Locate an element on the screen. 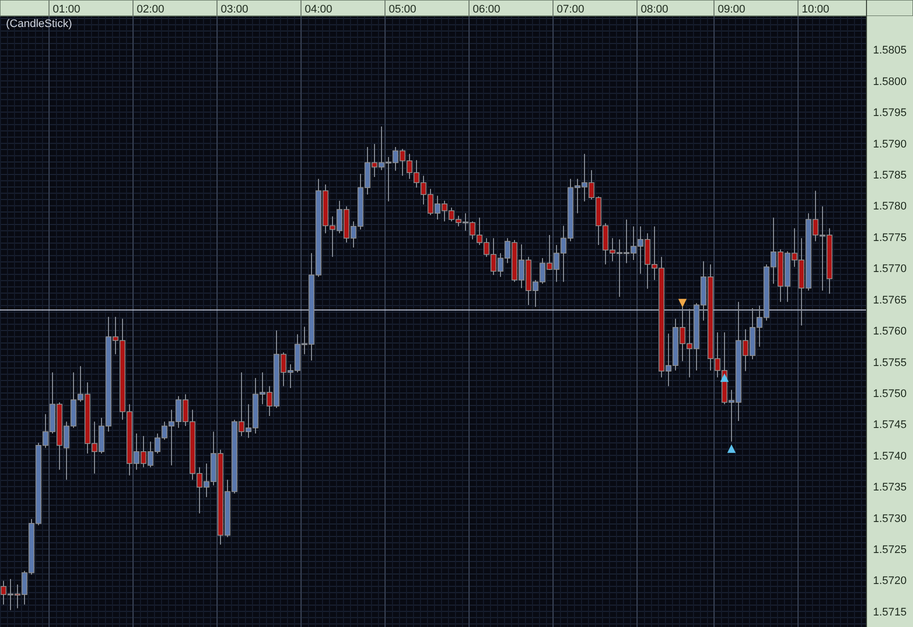  price-label: 1.5765 is located at coordinates (890, 300).